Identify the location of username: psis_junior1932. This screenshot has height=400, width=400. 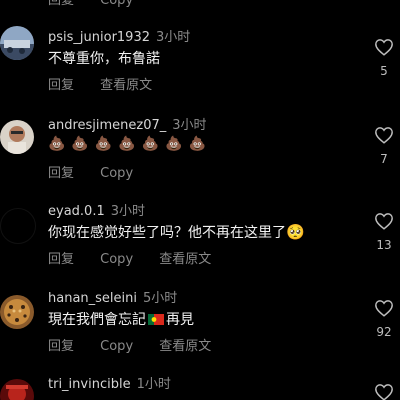
(99, 37).